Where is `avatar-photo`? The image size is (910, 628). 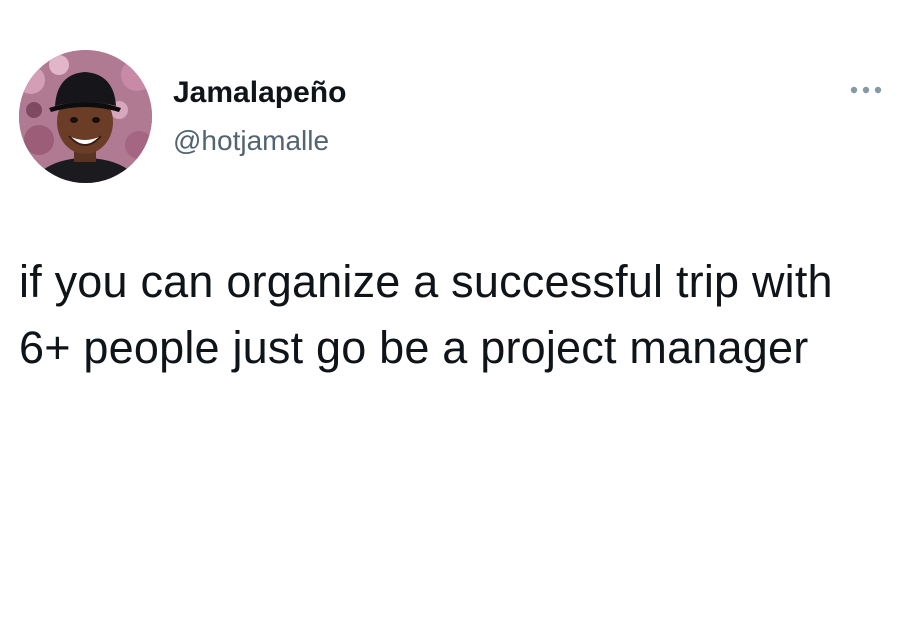
avatar-photo is located at coordinates (85, 116).